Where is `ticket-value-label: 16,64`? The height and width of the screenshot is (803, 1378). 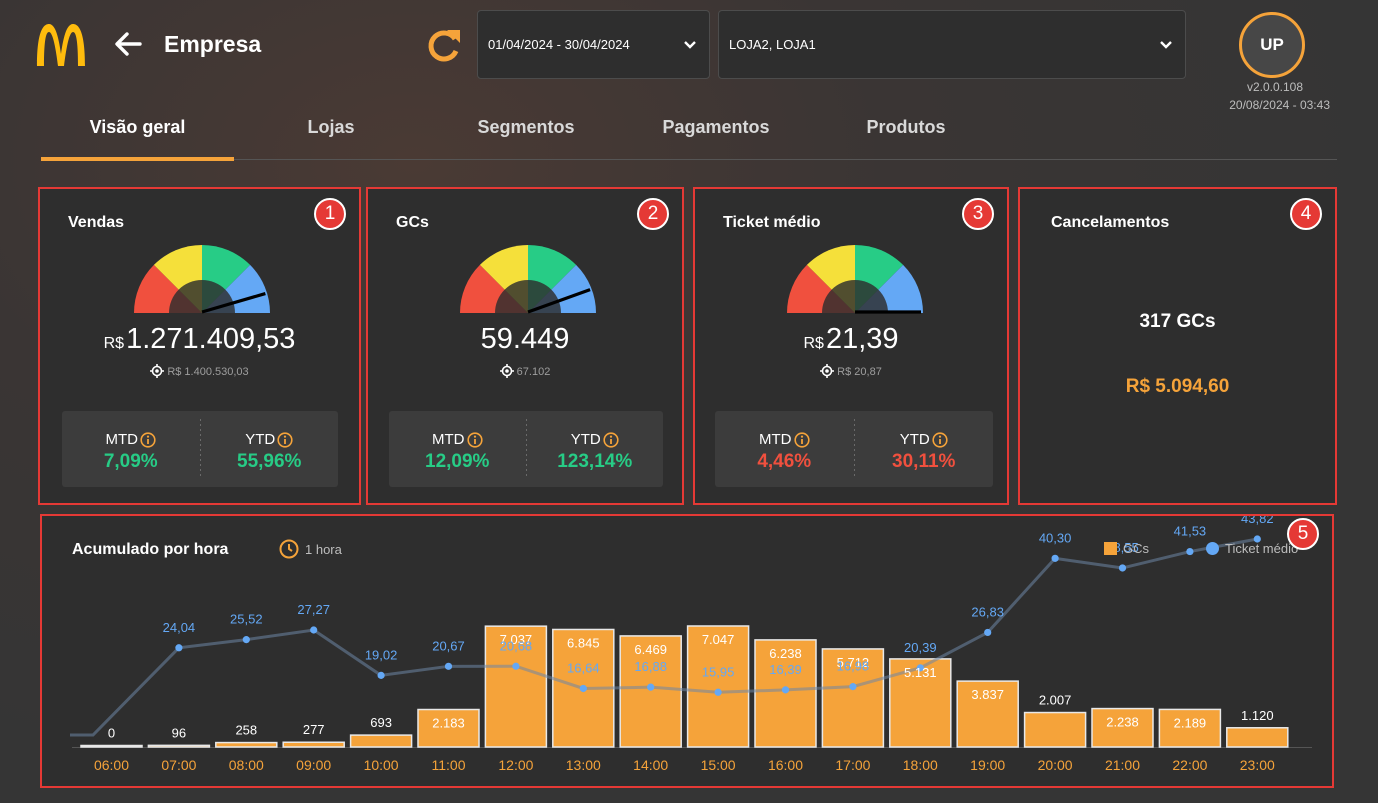
ticket-value-label: 16,64 is located at coordinates (583, 667).